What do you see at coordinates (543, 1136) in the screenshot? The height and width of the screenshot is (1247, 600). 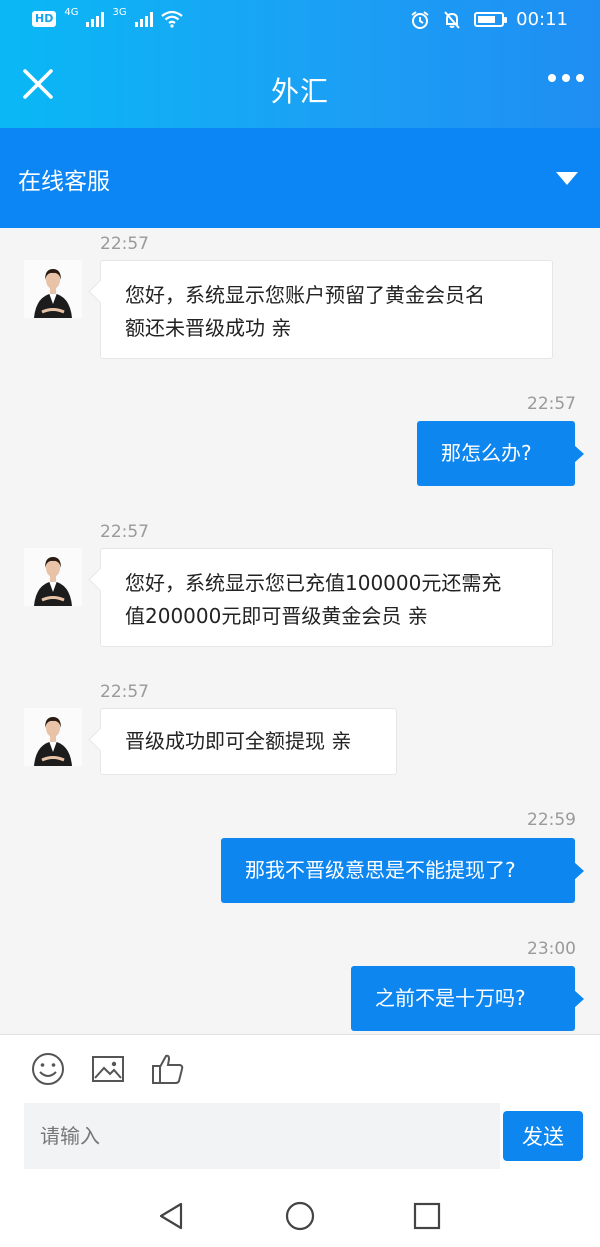 I see `send-button: 发送` at bounding box center [543, 1136].